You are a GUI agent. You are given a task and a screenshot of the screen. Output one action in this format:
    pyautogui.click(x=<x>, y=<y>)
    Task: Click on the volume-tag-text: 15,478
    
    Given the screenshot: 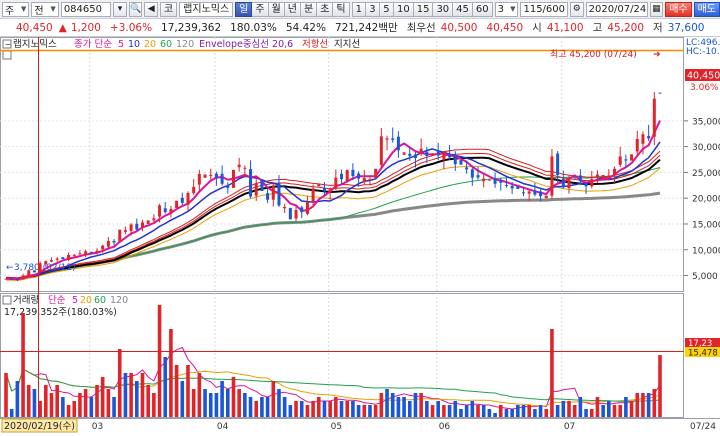 What is the action you would take?
    pyautogui.click(x=703, y=354)
    